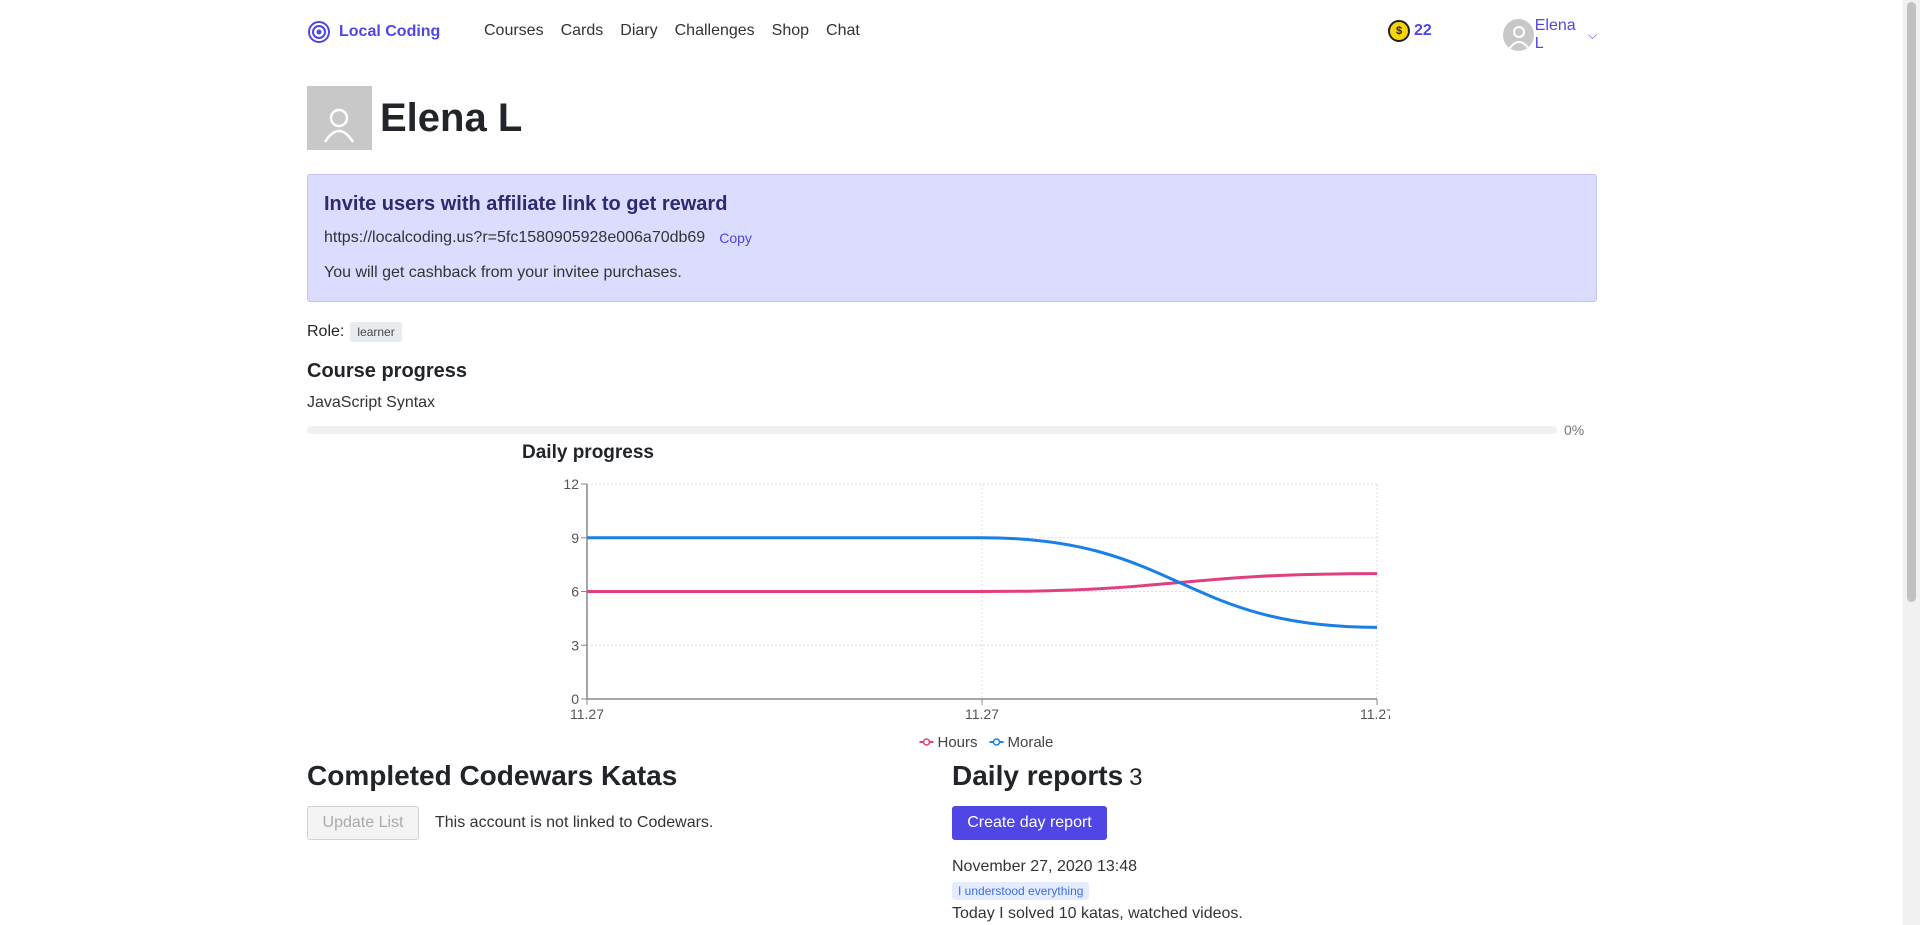  What do you see at coordinates (1592, 34) in the screenshot?
I see `chevron-down-icon: ⌵` at bounding box center [1592, 34].